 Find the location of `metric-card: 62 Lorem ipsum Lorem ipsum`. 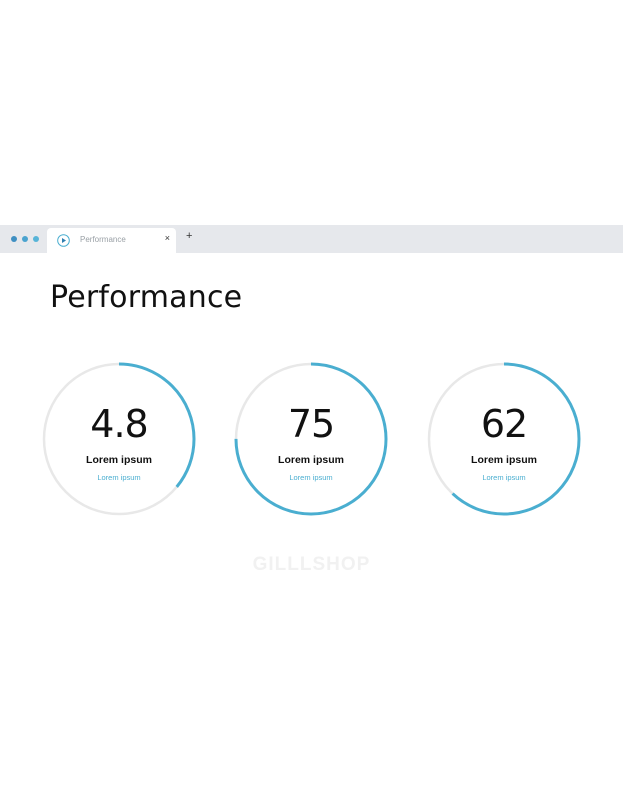

metric-card: 62 Lorem ipsum Lorem ipsum is located at coordinates (504, 439).